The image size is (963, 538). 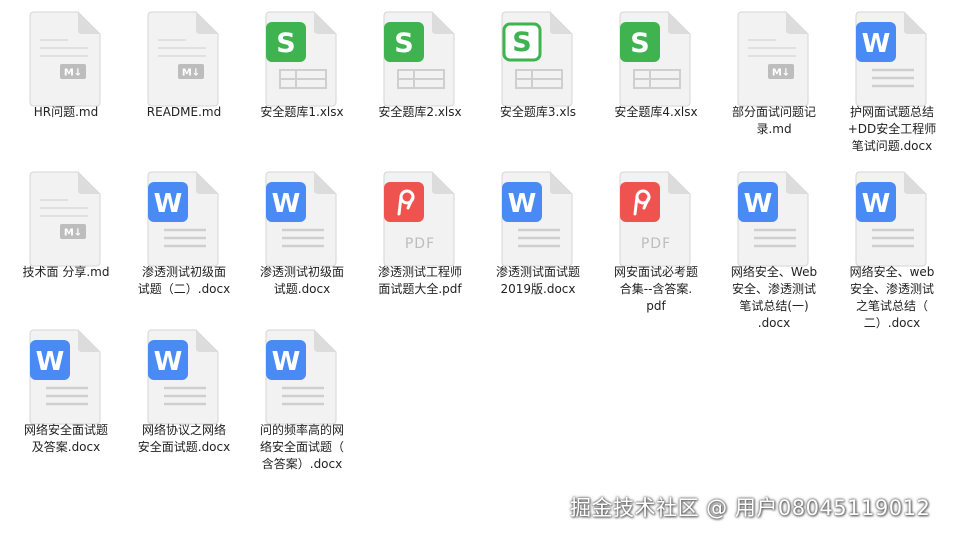 What do you see at coordinates (774, 297) in the screenshot?
I see `file-name: 网络安全、Web 安全、渗透测试 笔试总结(一) .docx` at bounding box center [774, 297].